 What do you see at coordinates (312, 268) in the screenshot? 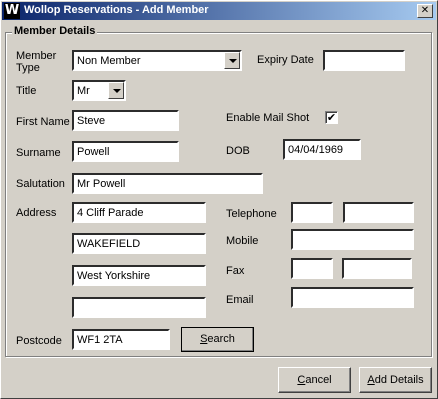
I see `fax-code-field` at bounding box center [312, 268].